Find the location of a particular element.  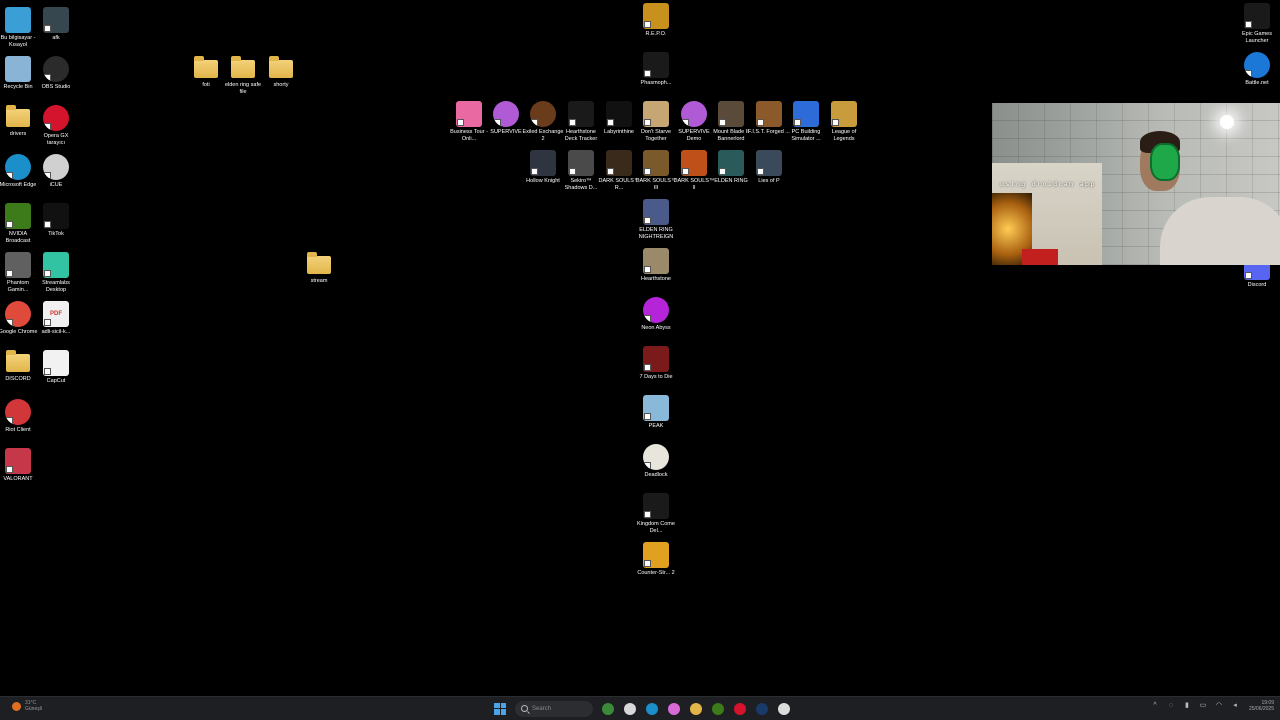

search-icon is located at coordinates (524, 708).